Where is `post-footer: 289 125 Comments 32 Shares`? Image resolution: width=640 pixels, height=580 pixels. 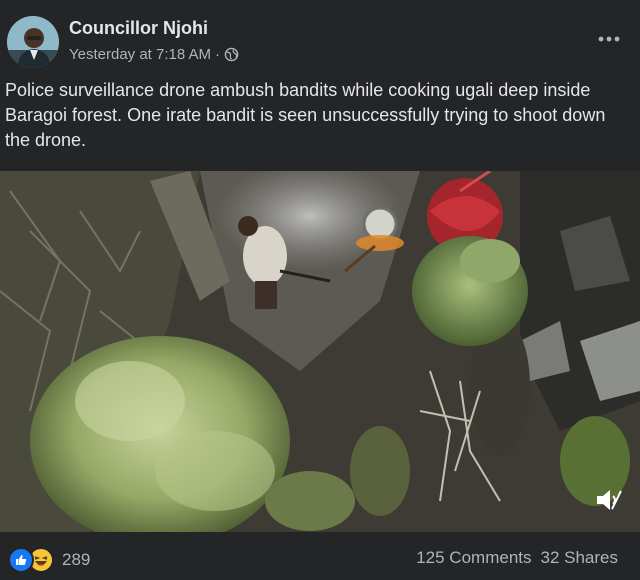 post-footer: 289 125 Comments 32 Shares is located at coordinates (320, 556).